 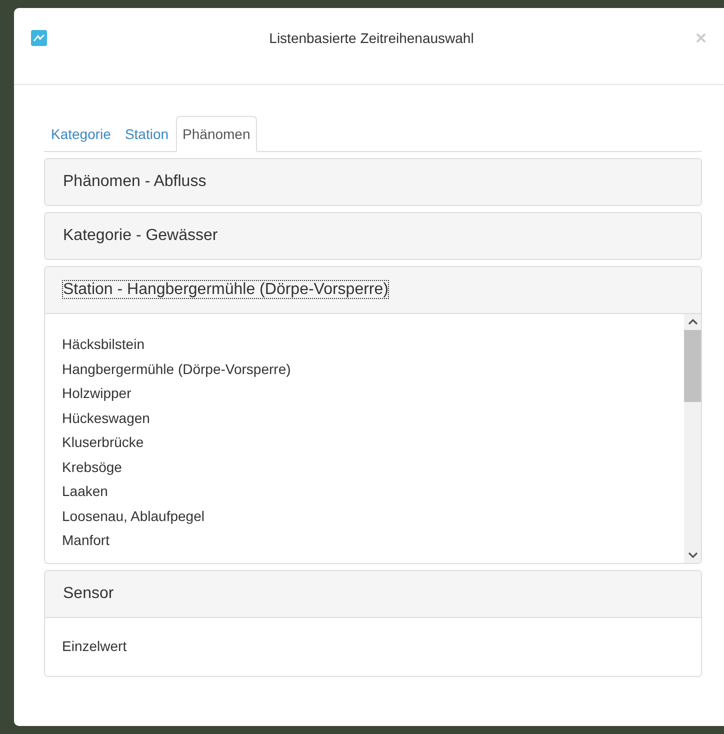 I want to click on list-item: Manfort, so click(x=364, y=540).